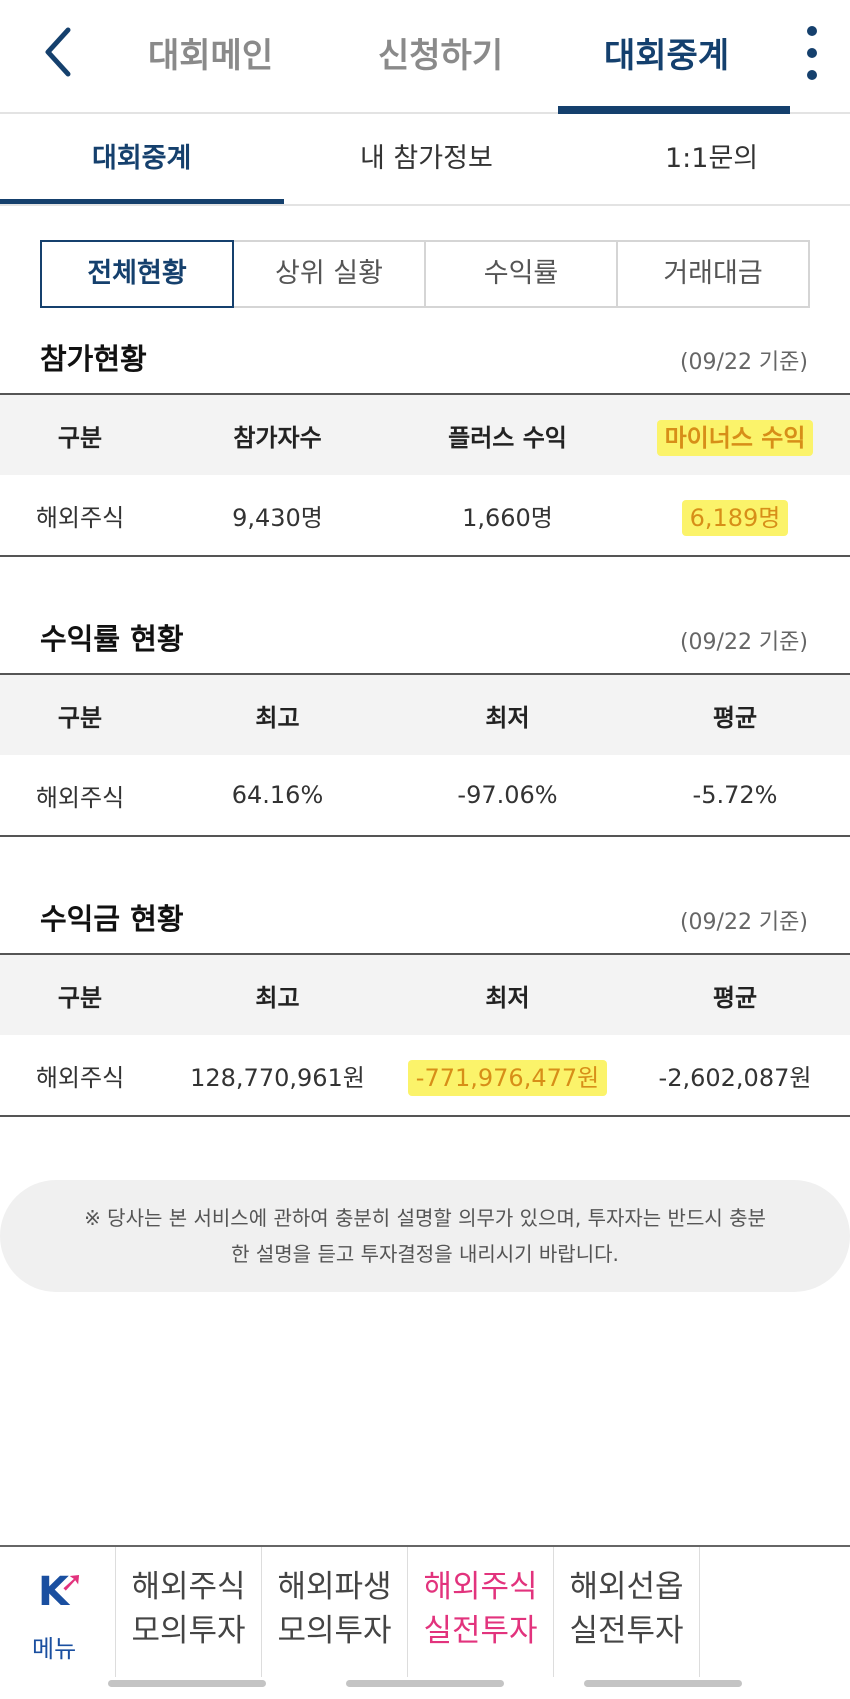 The height and width of the screenshot is (1699, 850). Describe the element at coordinates (142, 201) in the screenshot. I see `active-subtab-indicator` at that location.